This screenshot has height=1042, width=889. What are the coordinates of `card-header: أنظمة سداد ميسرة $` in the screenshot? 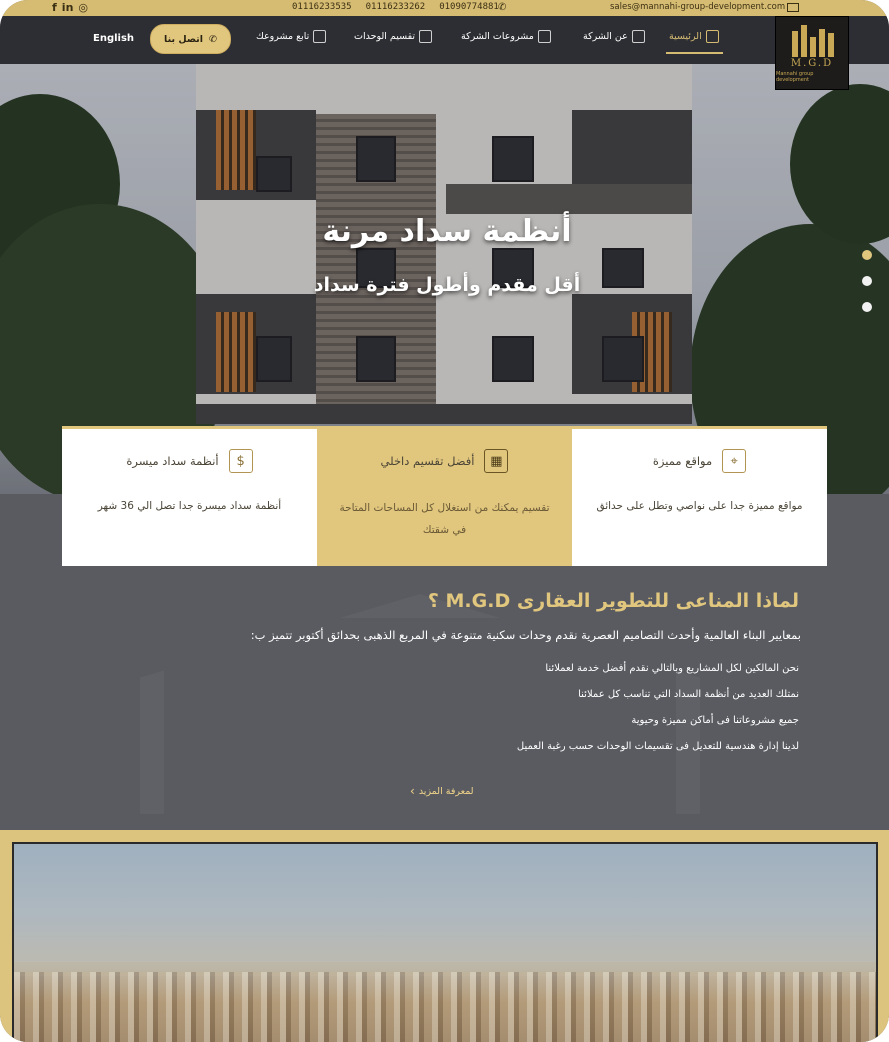 It's located at (189, 461).